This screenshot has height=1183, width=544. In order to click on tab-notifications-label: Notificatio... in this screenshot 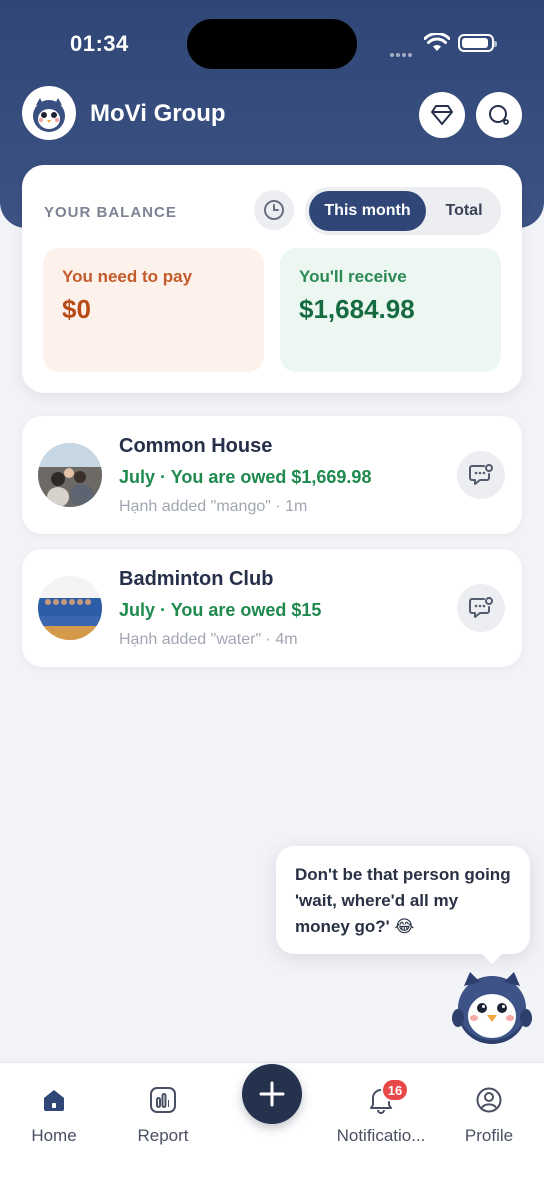, I will do `click(381, 1135)`.